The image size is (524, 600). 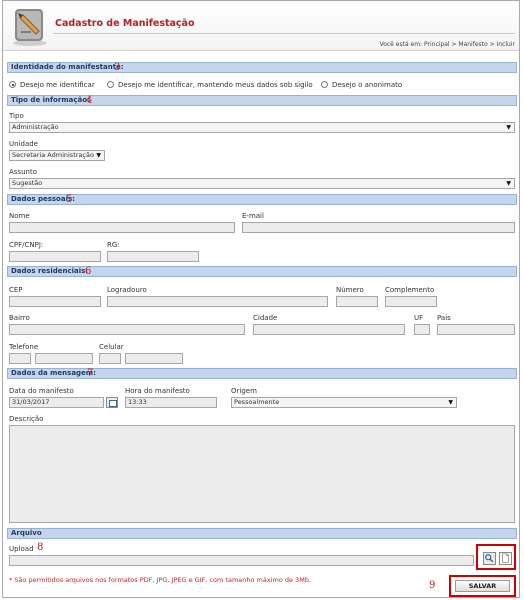 I want to click on section-tipo-informacao-title: Tipo de informação:, so click(x=50, y=100).